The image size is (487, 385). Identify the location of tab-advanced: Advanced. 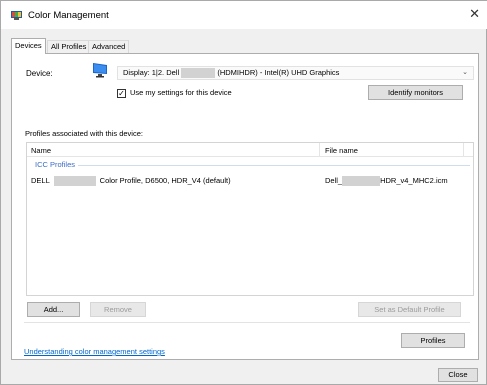
(109, 46).